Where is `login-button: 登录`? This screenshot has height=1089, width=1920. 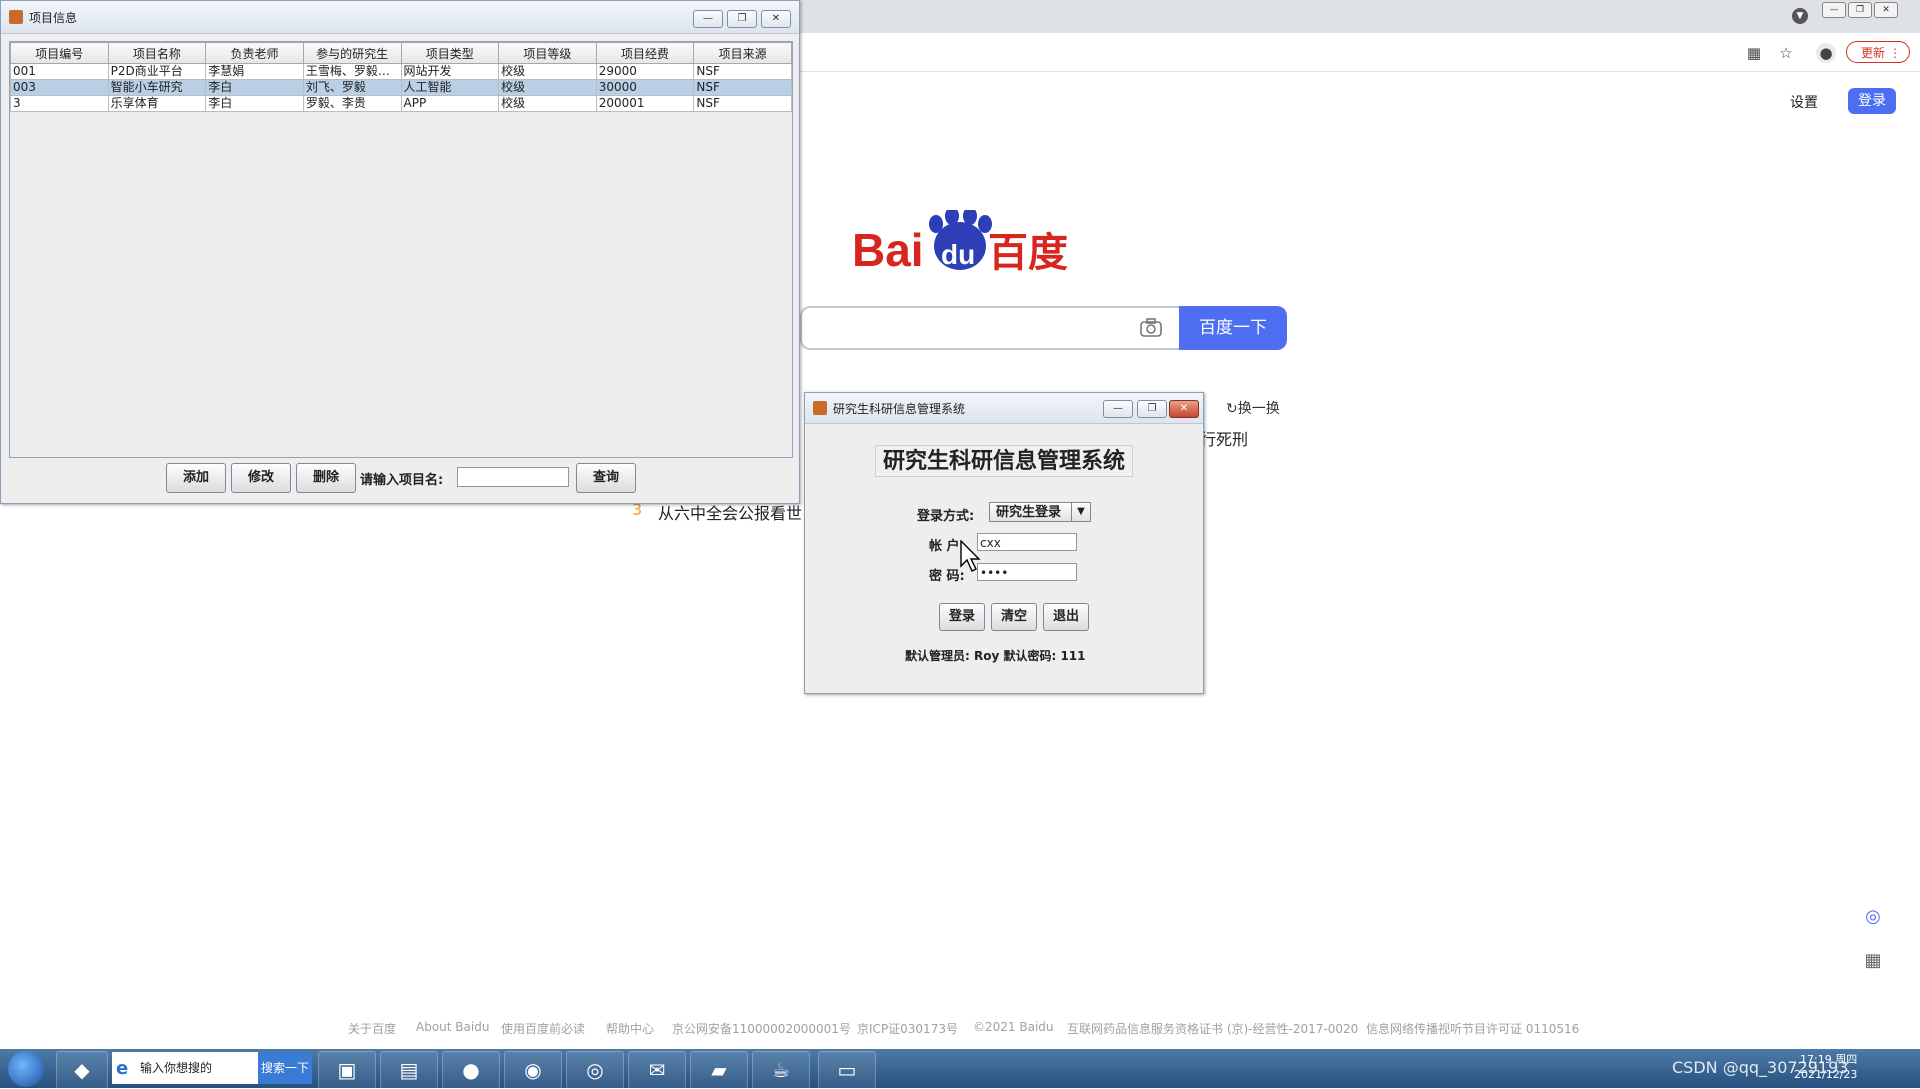
login-button: 登录 is located at coordinates (962, 617).